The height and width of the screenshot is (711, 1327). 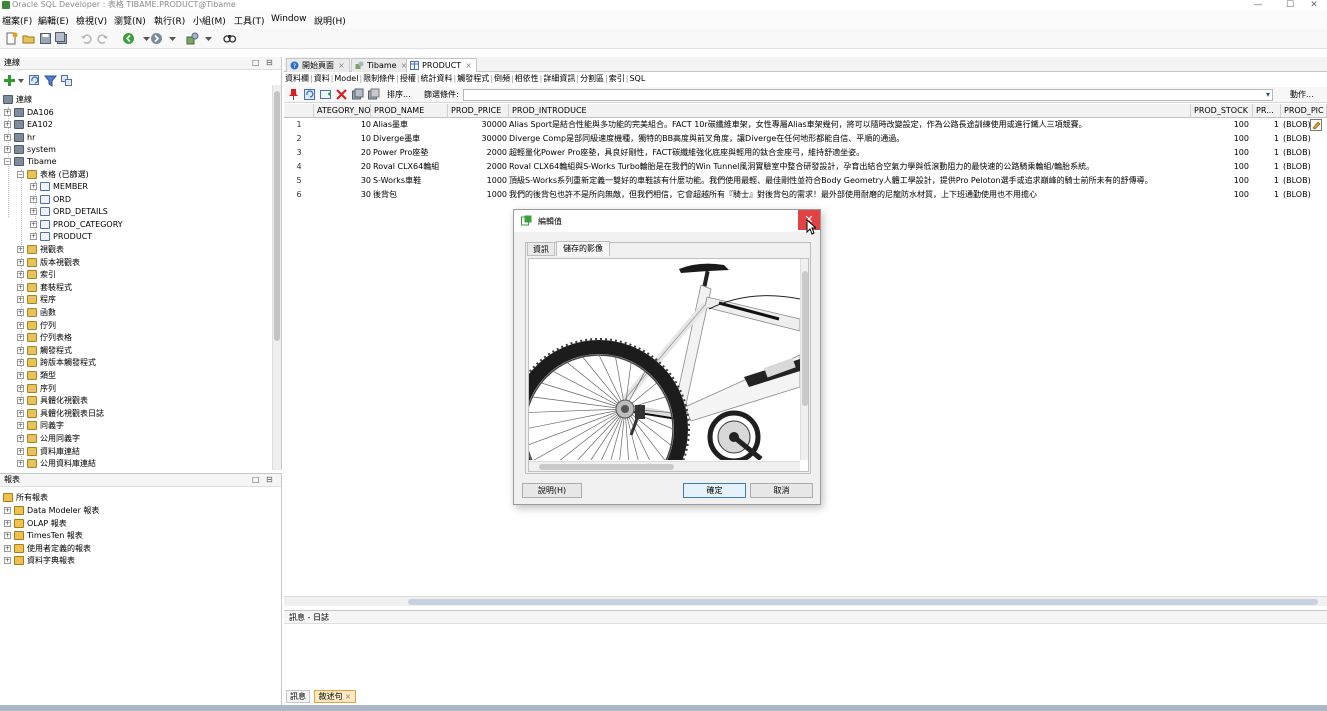 I want to click on tree-object-folder: + 索引, so click(x=36, y=275).